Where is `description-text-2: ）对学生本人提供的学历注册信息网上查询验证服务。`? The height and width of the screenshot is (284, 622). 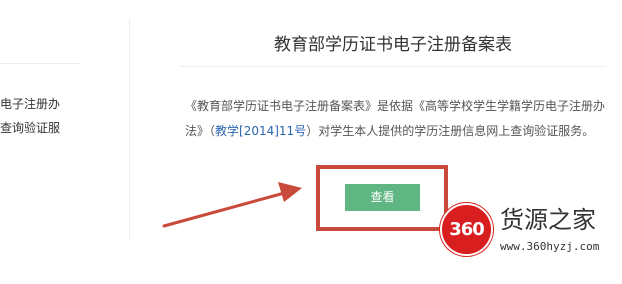 description-text-2: ）对学生本人提供的学历注册信息网上查询验证服务。 is located at coordinates (450, 131).